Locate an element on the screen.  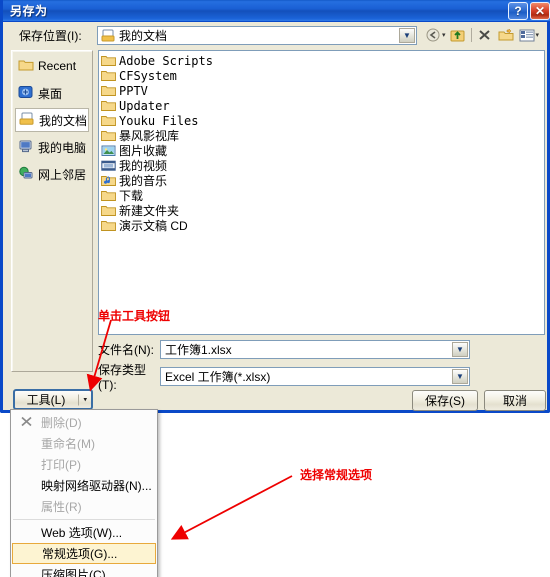
dialog-toolbar: ▾ ▾ is located at coordinates (481, 35).